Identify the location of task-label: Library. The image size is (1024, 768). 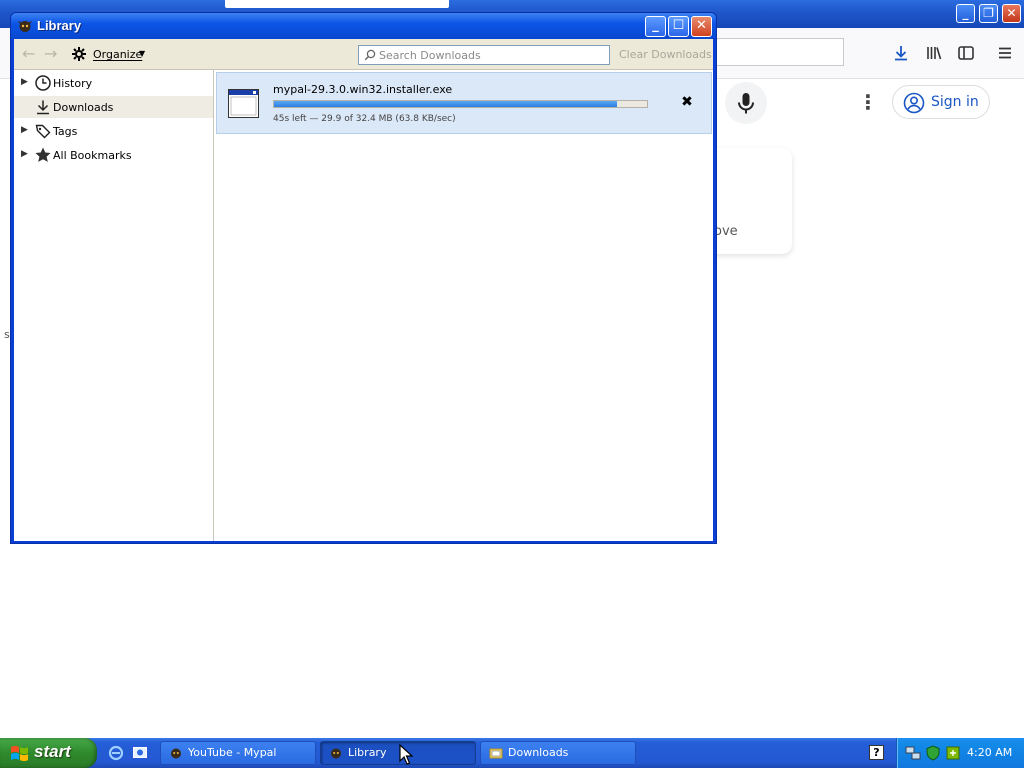
(367, 752).